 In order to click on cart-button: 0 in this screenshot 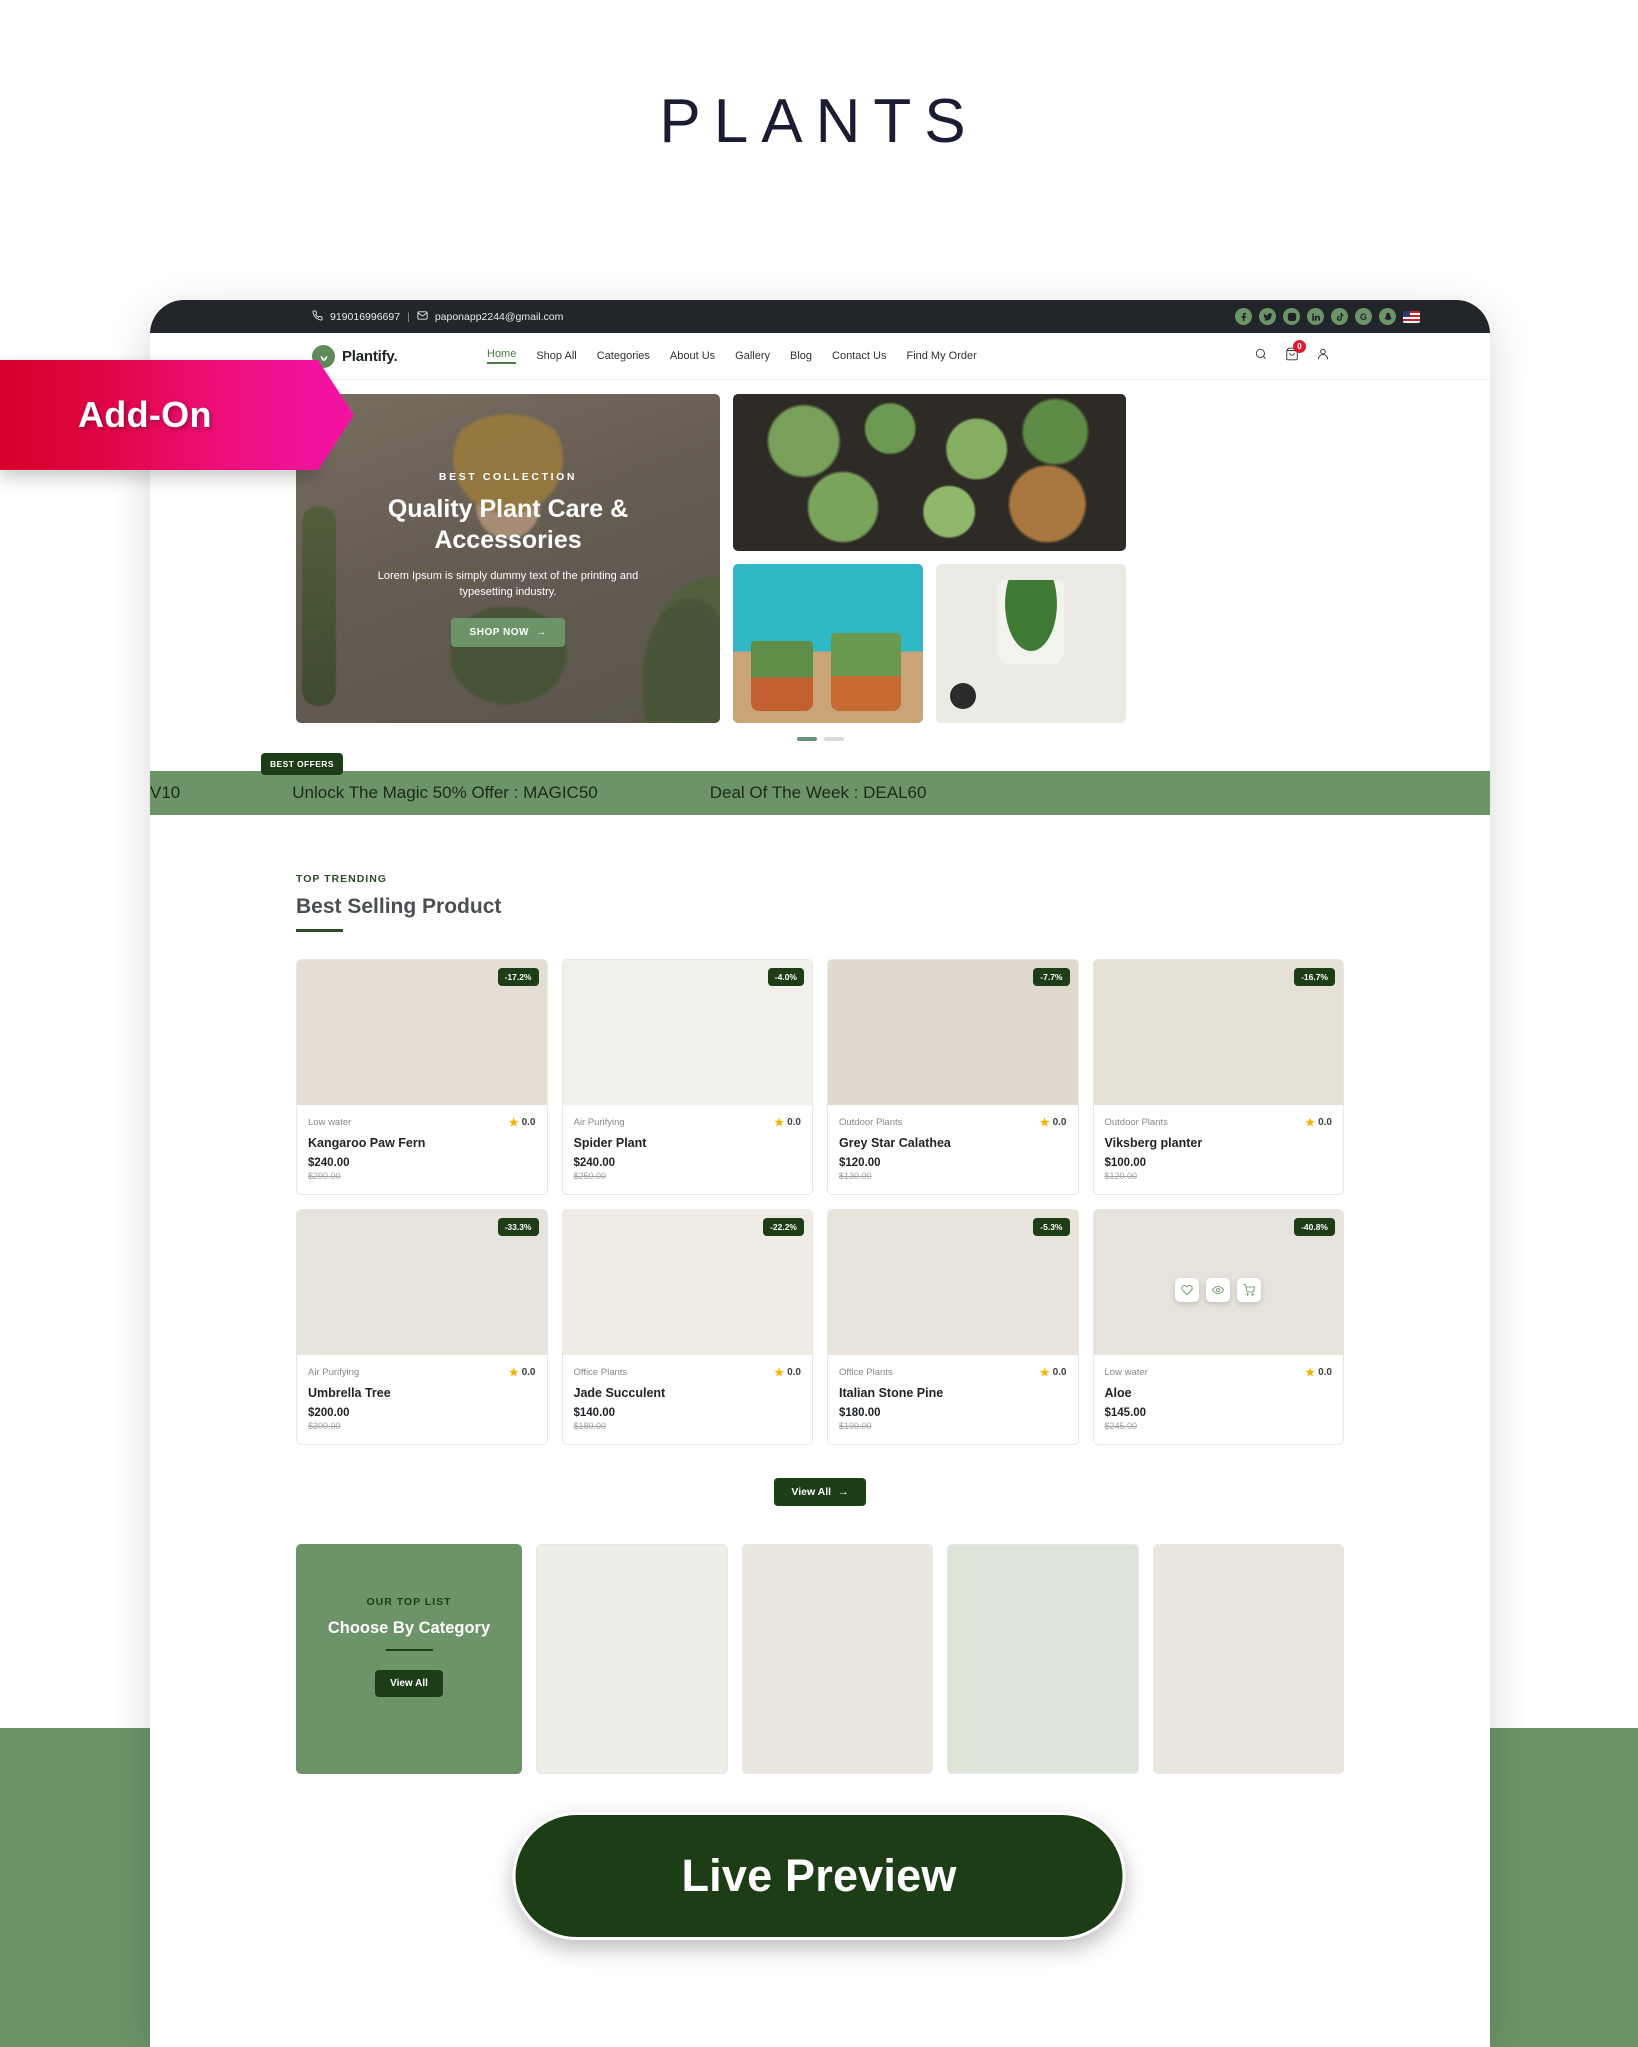, I will do `click(1295, 352)`.